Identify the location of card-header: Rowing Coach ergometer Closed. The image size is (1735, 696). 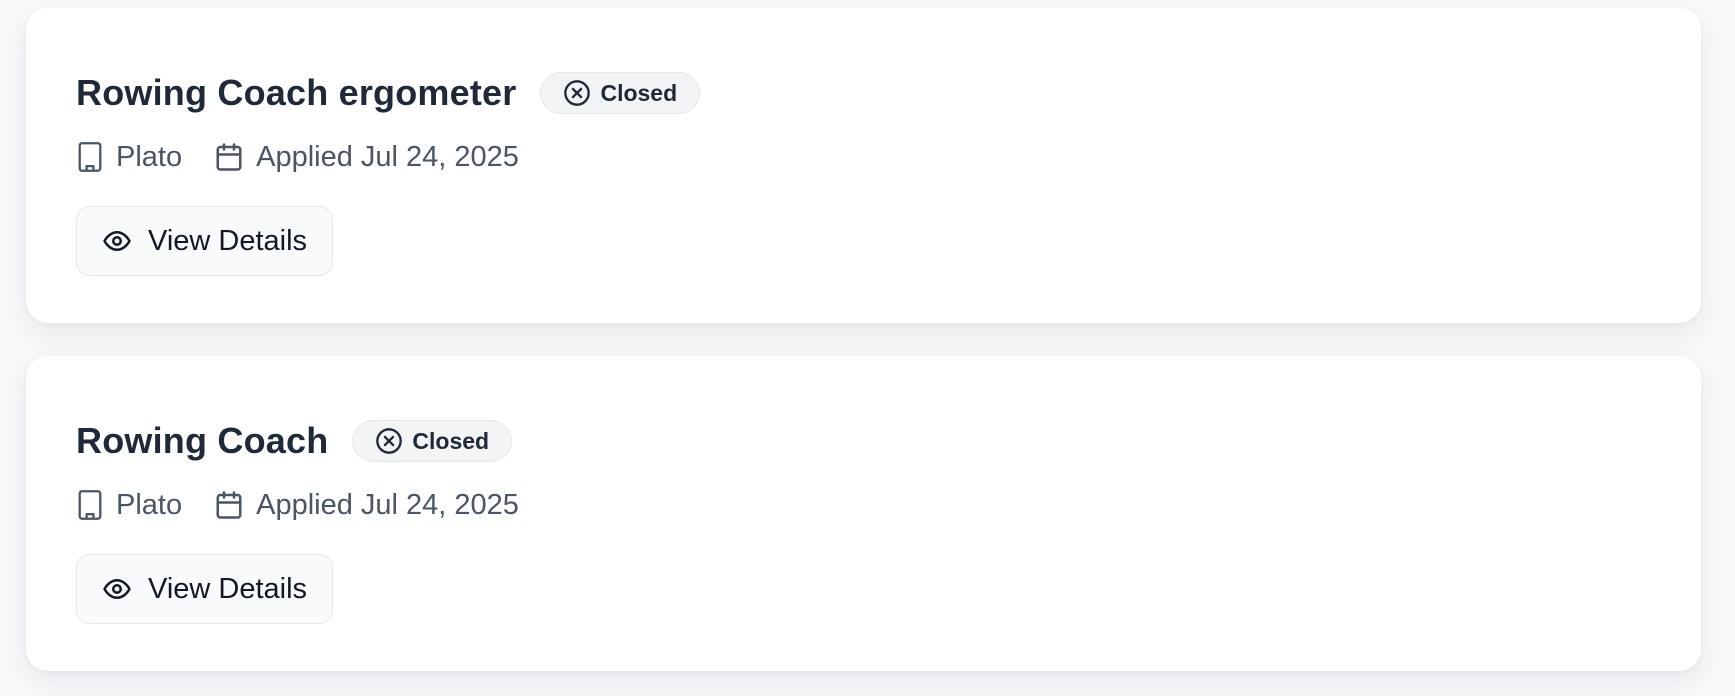
(863, 93).